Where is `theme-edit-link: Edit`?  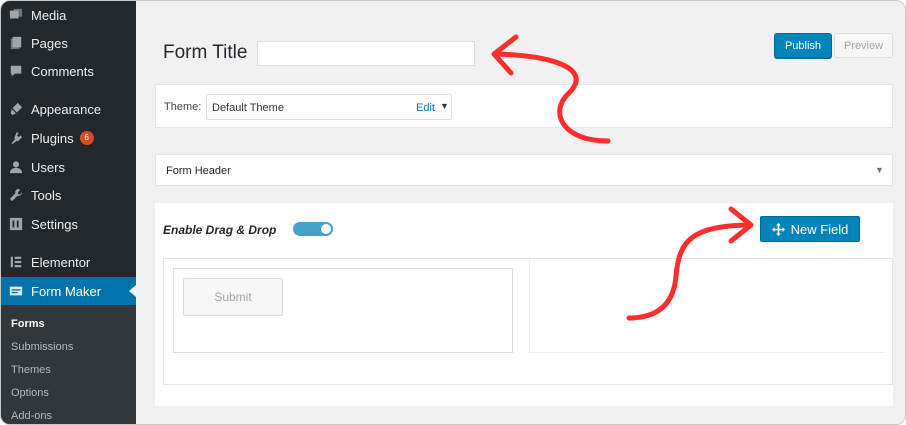
theme-edit-link: Edit is located at coordinates (425, 108).